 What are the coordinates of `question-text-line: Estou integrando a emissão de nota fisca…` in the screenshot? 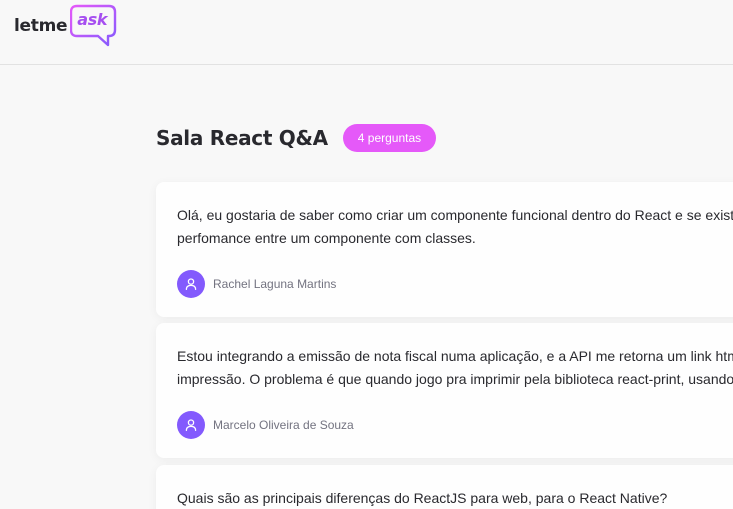 It's located at (455, 356).